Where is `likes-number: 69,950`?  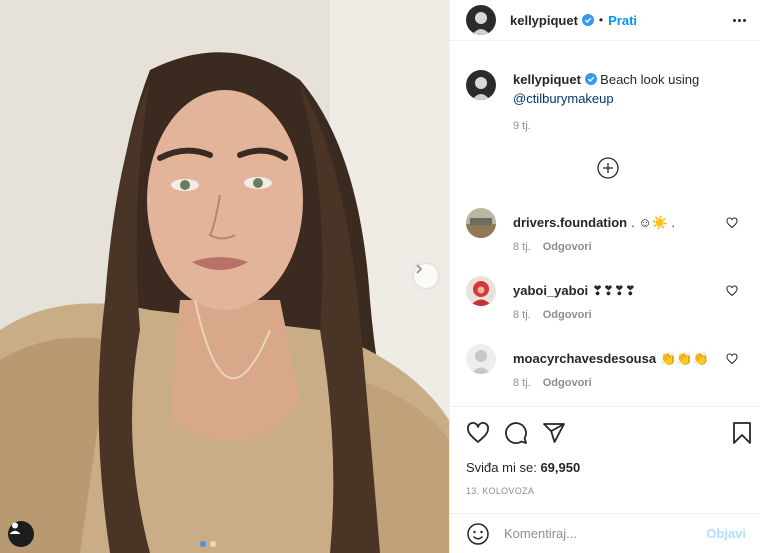
likes-number: 69,950 is located at coordinates (560, 467).